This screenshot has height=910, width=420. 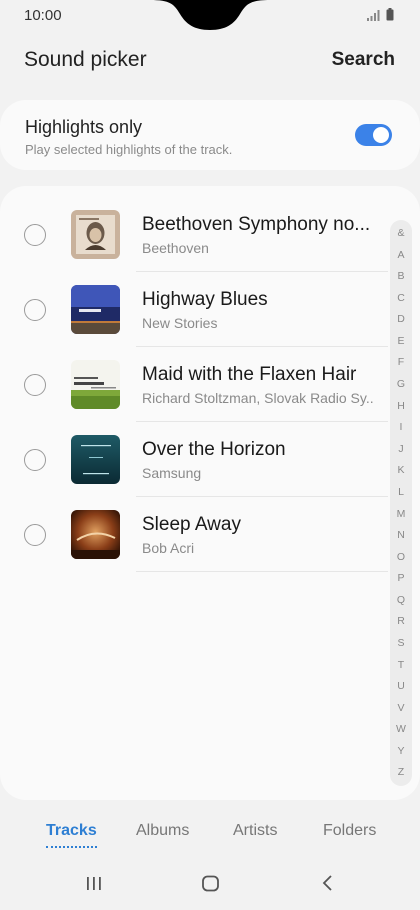 I want to click on status-icons, so click(x=380, y=17).